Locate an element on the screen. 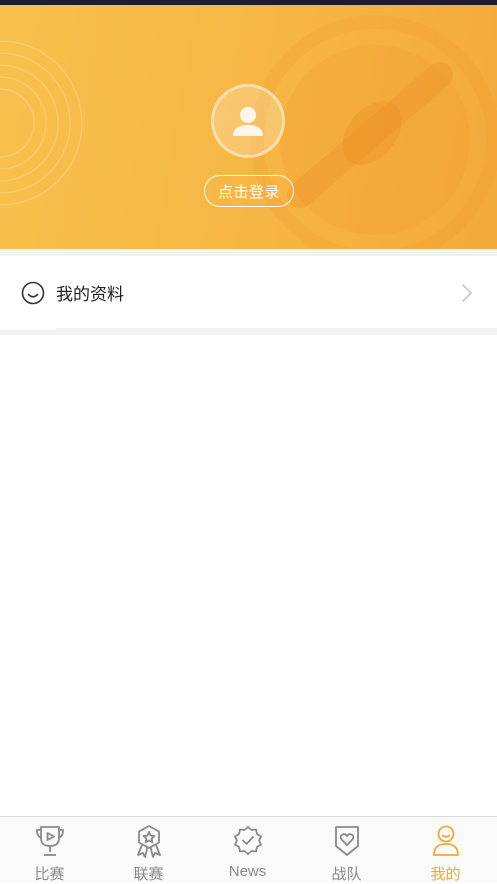 This screenshot has width=497, height=884. tab-news: News is located at coordinates (247, 850).